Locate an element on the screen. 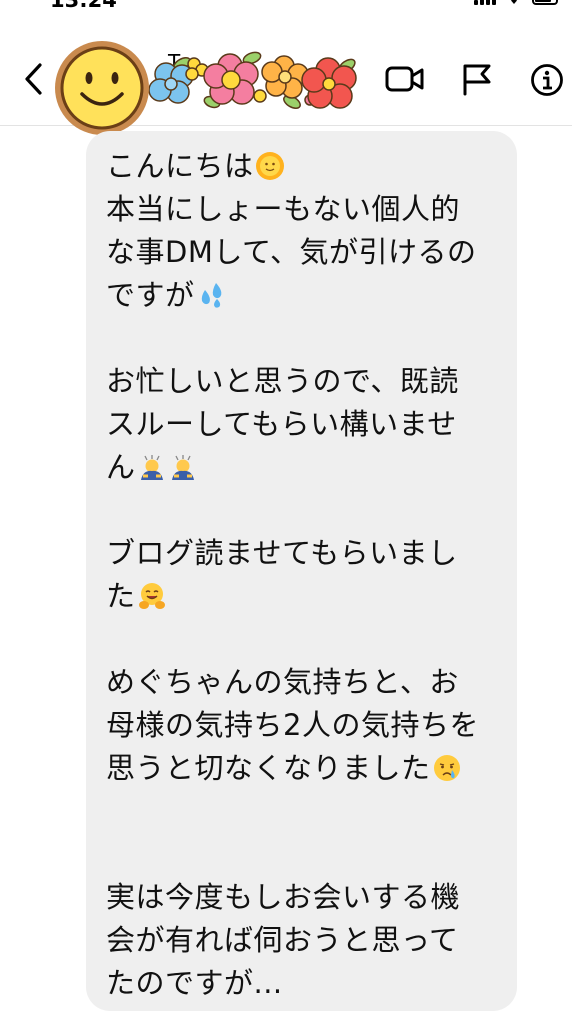  message-line: た is located at coordinates (302, 596).